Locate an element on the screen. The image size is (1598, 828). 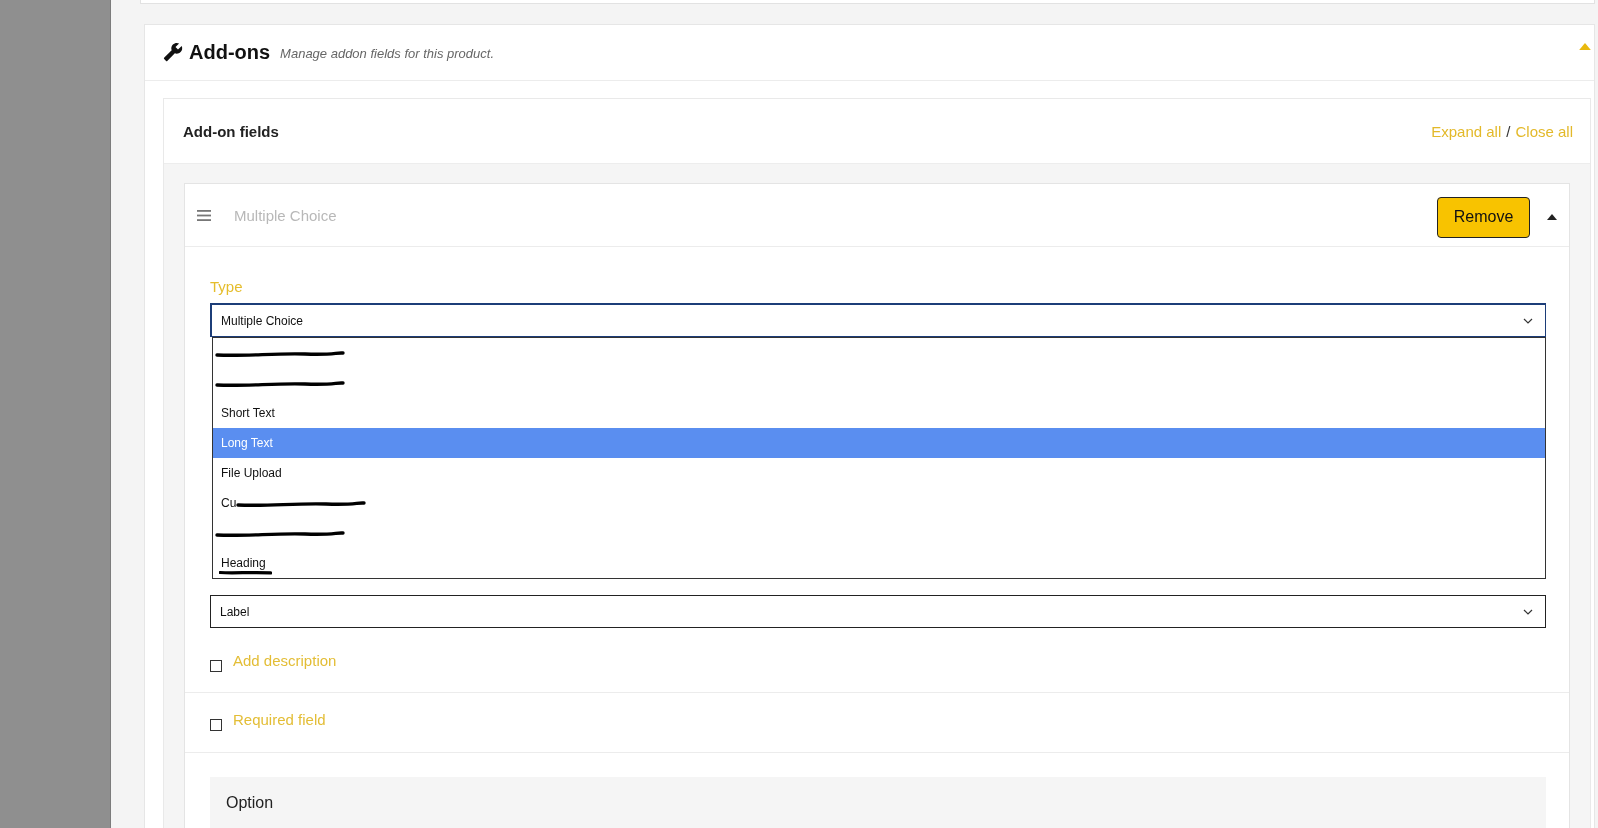
section-title: Add-ons is located at coordinates (230, 52).